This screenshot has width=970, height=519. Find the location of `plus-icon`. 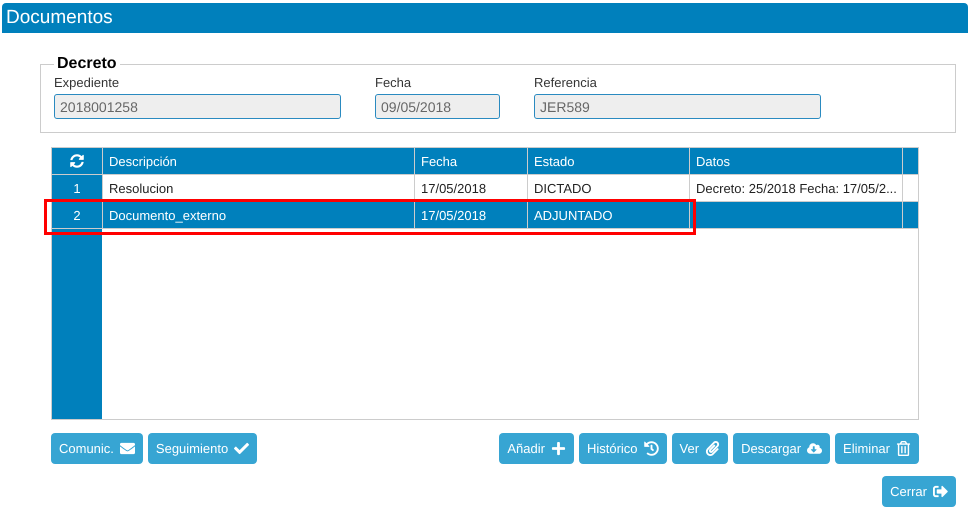

plus-icon is located at coordinates (558, 448).